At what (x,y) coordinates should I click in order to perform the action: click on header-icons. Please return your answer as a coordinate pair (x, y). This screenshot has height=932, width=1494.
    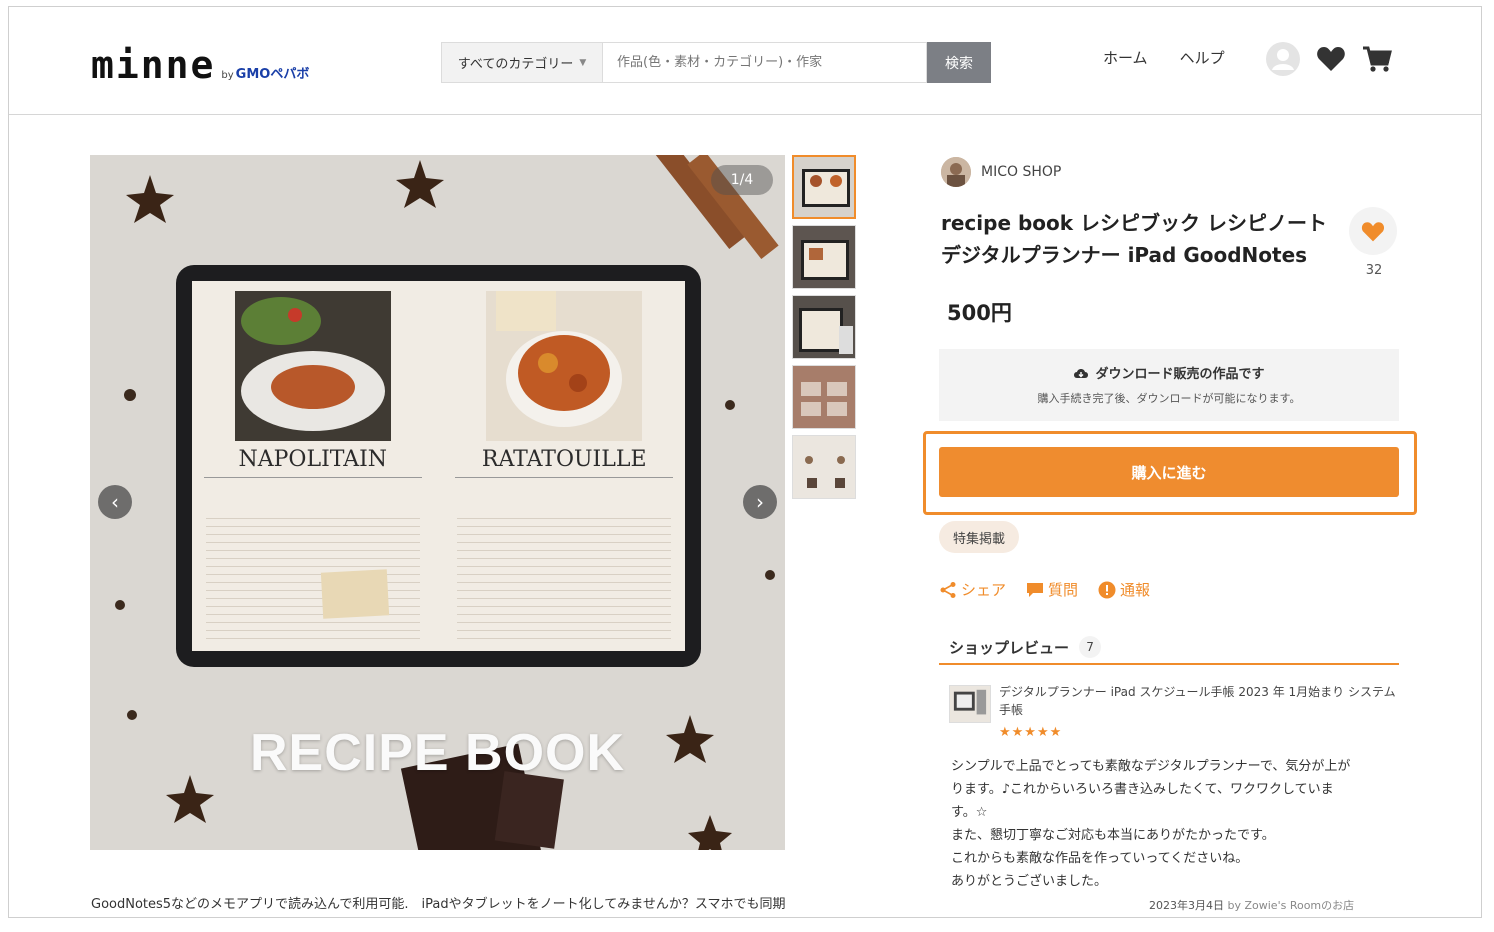
    Looking at the image, I should click on (1329, 59).